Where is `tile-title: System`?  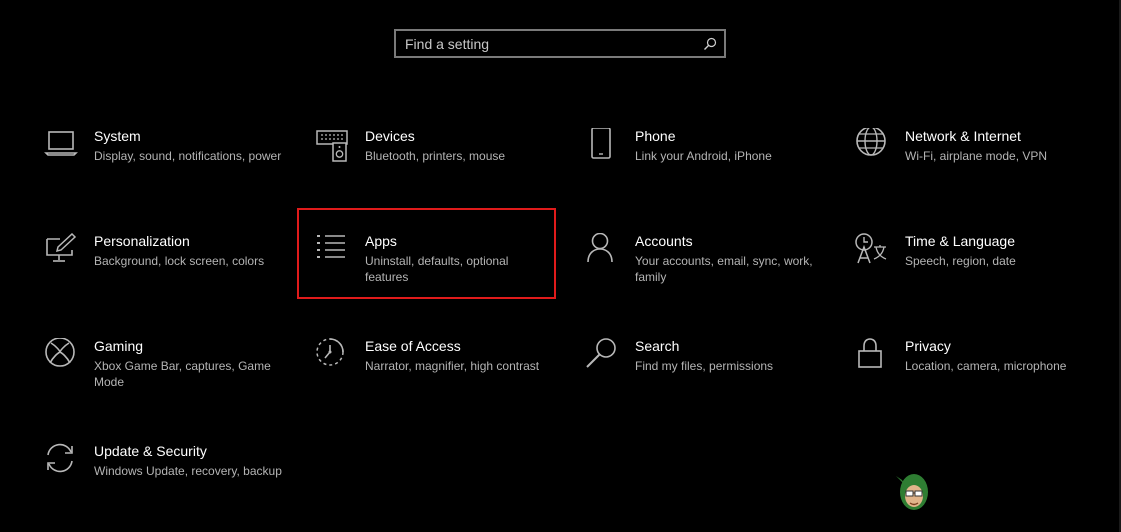 tile-title: System is located at coordinates (117, 136).